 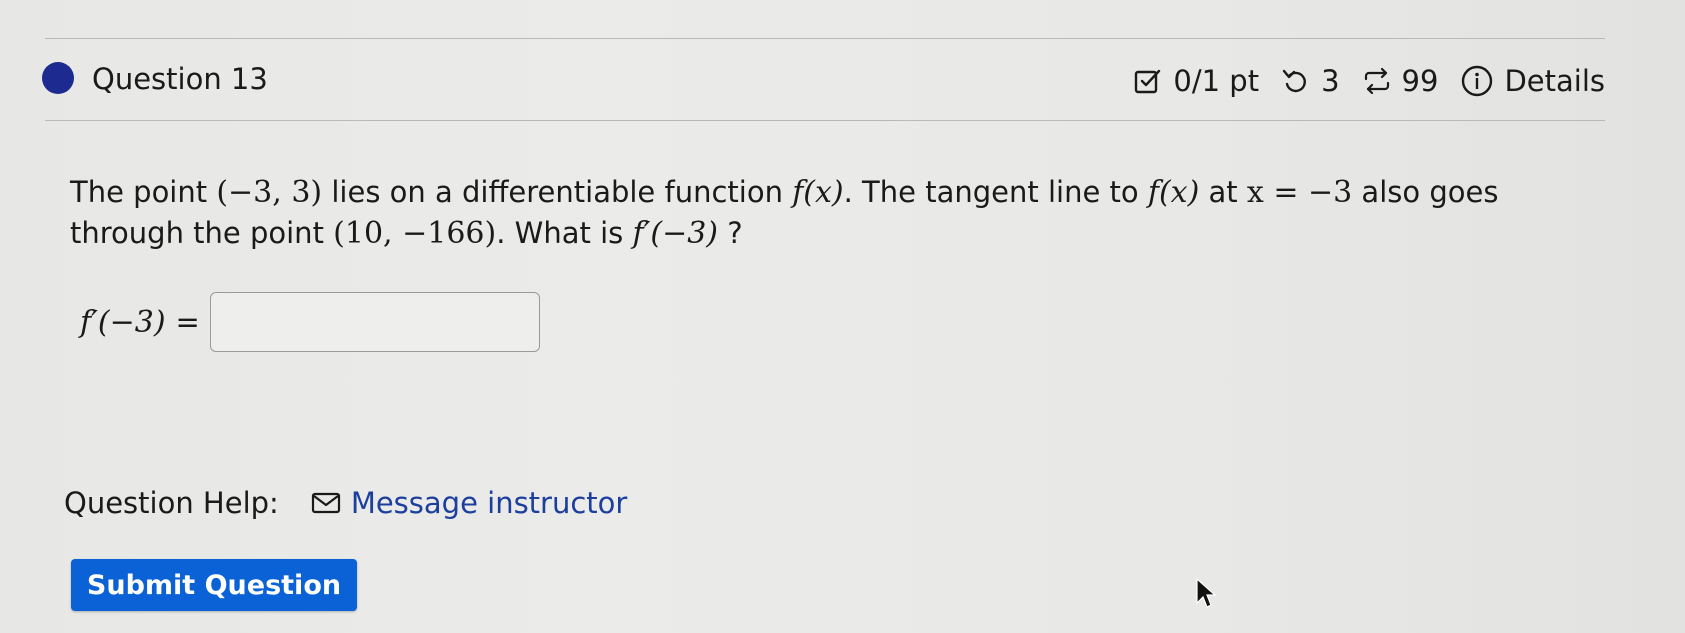 I want to click on submit-question-button: Submit Question, so click(x=214, y=585).